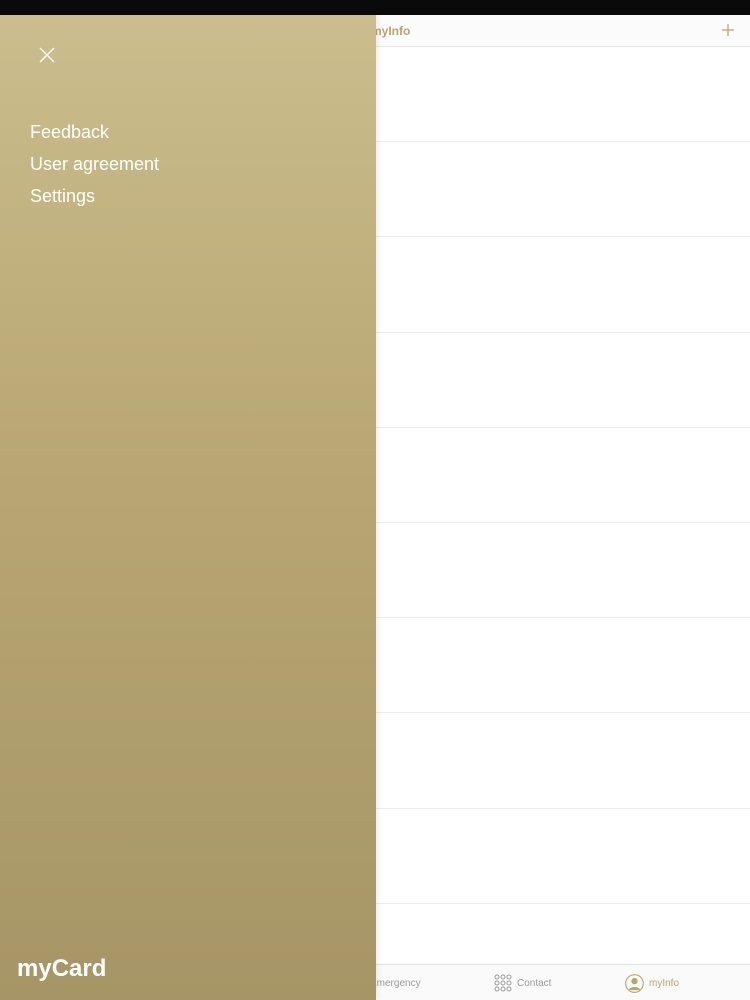  Describe the element at coordinates (62, 968) in the screenshot. I see `brand-logo-text: myCard` at that location.